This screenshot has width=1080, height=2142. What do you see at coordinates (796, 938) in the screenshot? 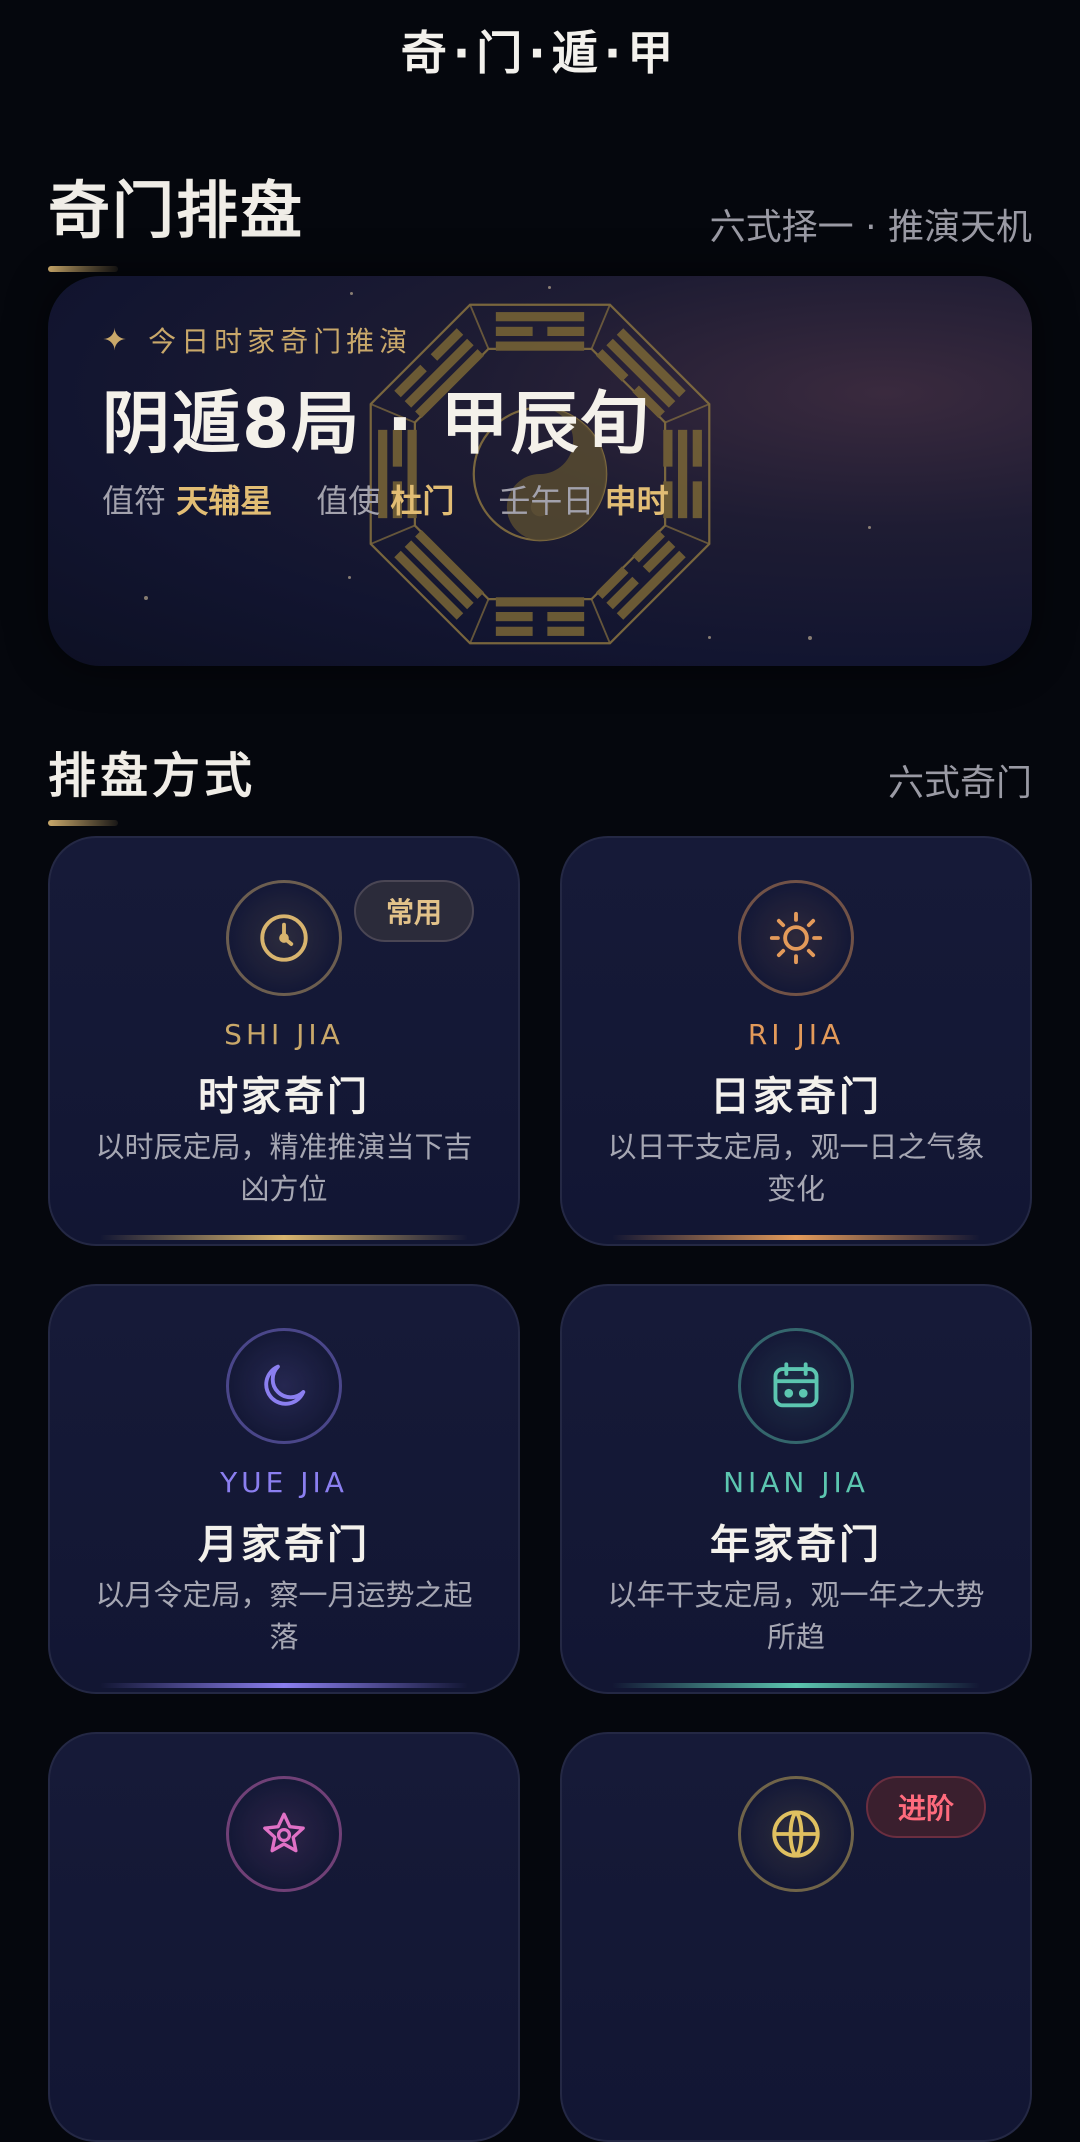
I see `sun-icon` at bounding box center [796, 938].